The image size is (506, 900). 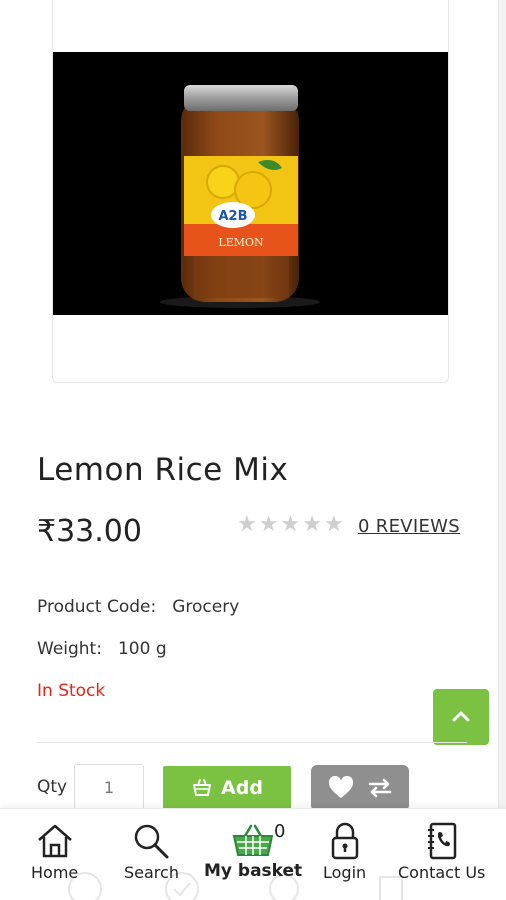 What do you see at coordinates (142, 649) in the screenshot?
I see `spec-value: 100 g` at bounding box center [142, 649].